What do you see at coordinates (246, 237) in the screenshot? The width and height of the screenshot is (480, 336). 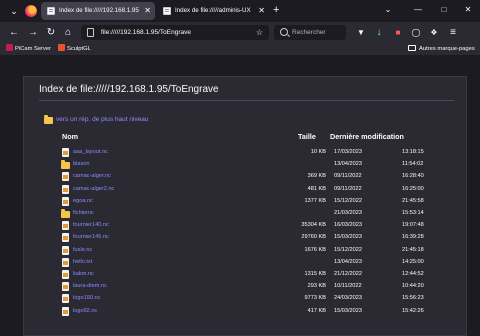 I see `table-row: fournier145.nc 29760 KB 15/03/2023 16:39:28` at bounding box center [246, 237].